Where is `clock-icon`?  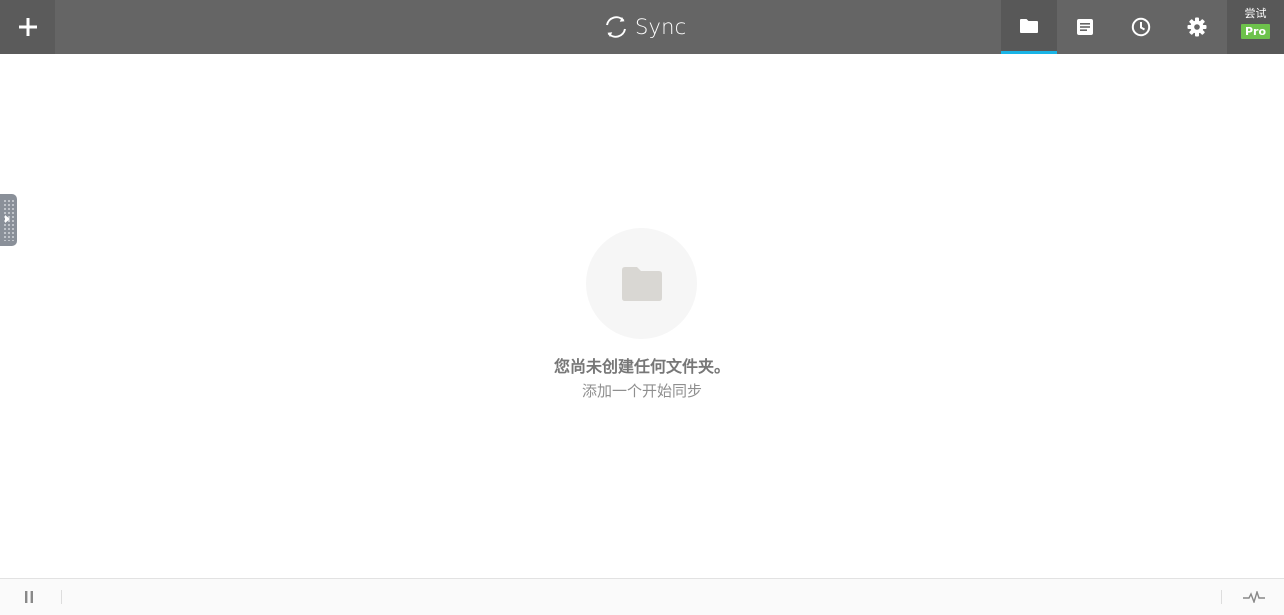
clock-icon is located at coordinates (1141, 27).